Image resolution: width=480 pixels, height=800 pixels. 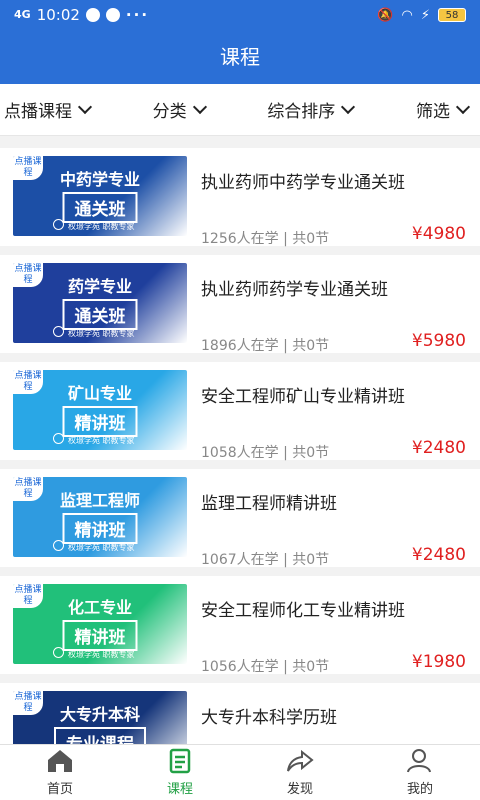 What do you see at coordinates (425, 15) in the screenshot?
I see `charging-icon: ⚡` at bounding box center [425, 15].